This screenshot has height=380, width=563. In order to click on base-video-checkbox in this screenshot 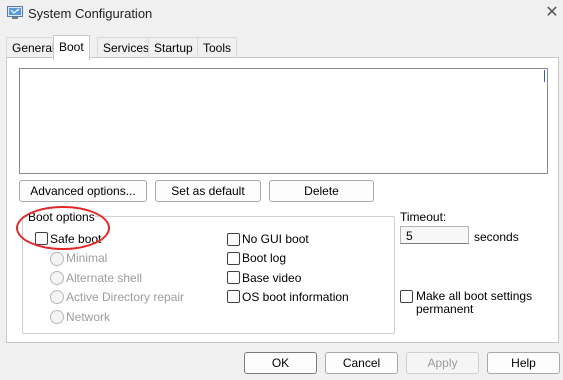, I will do `click(233, 277)`.